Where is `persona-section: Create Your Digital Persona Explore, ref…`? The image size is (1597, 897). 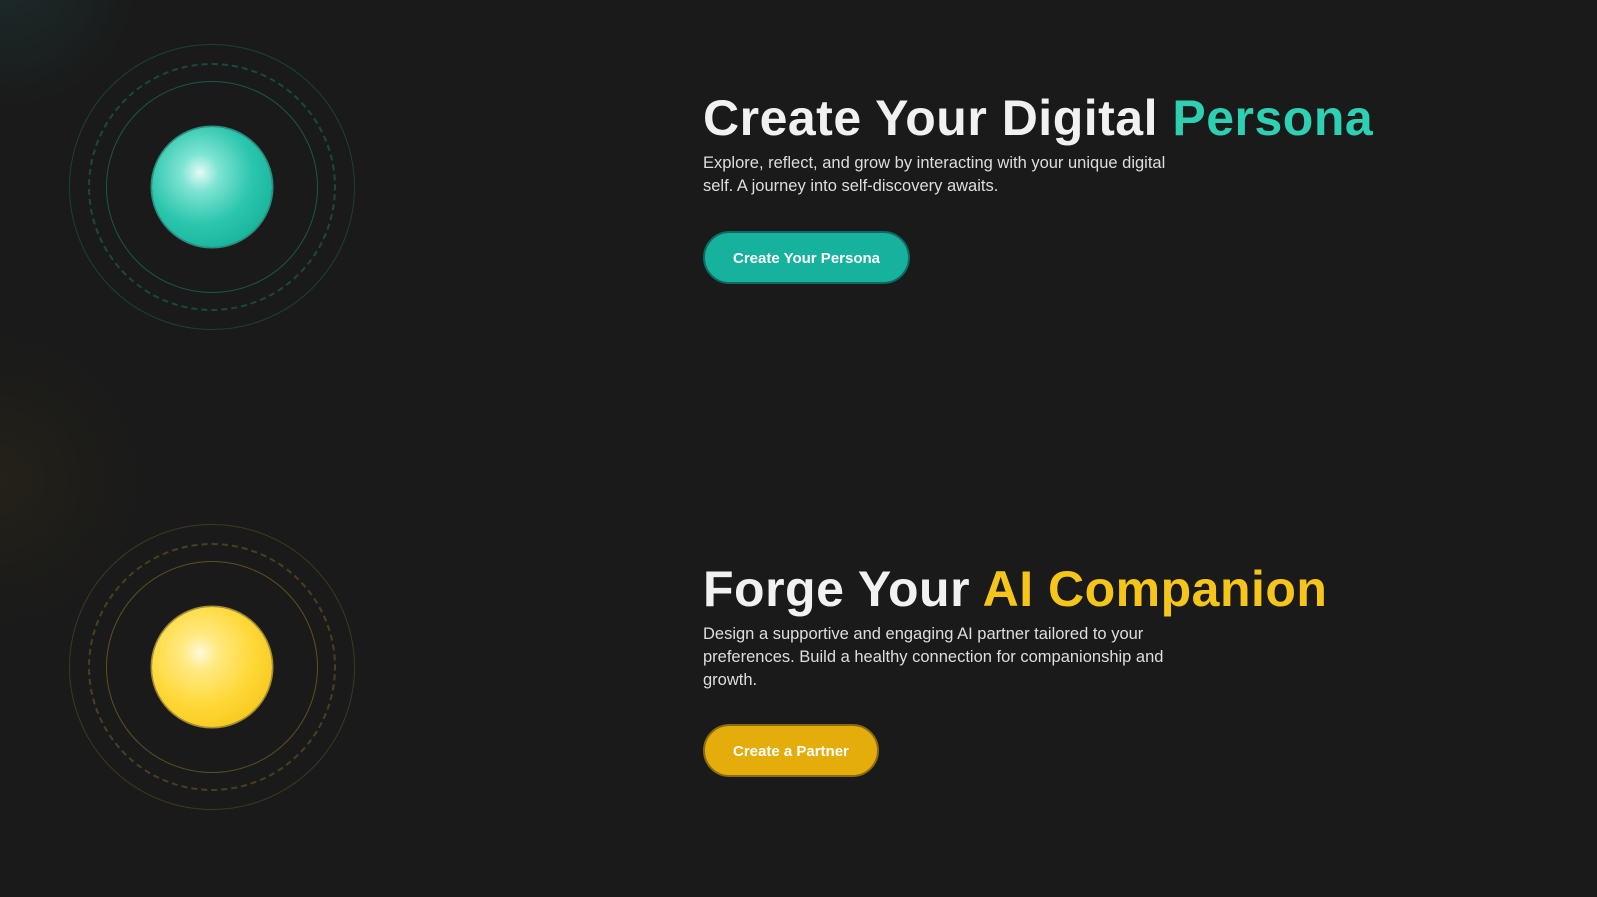
persona-section: Create Your Digital Persona Explore, ref… is located at coordinates (1038, 186).